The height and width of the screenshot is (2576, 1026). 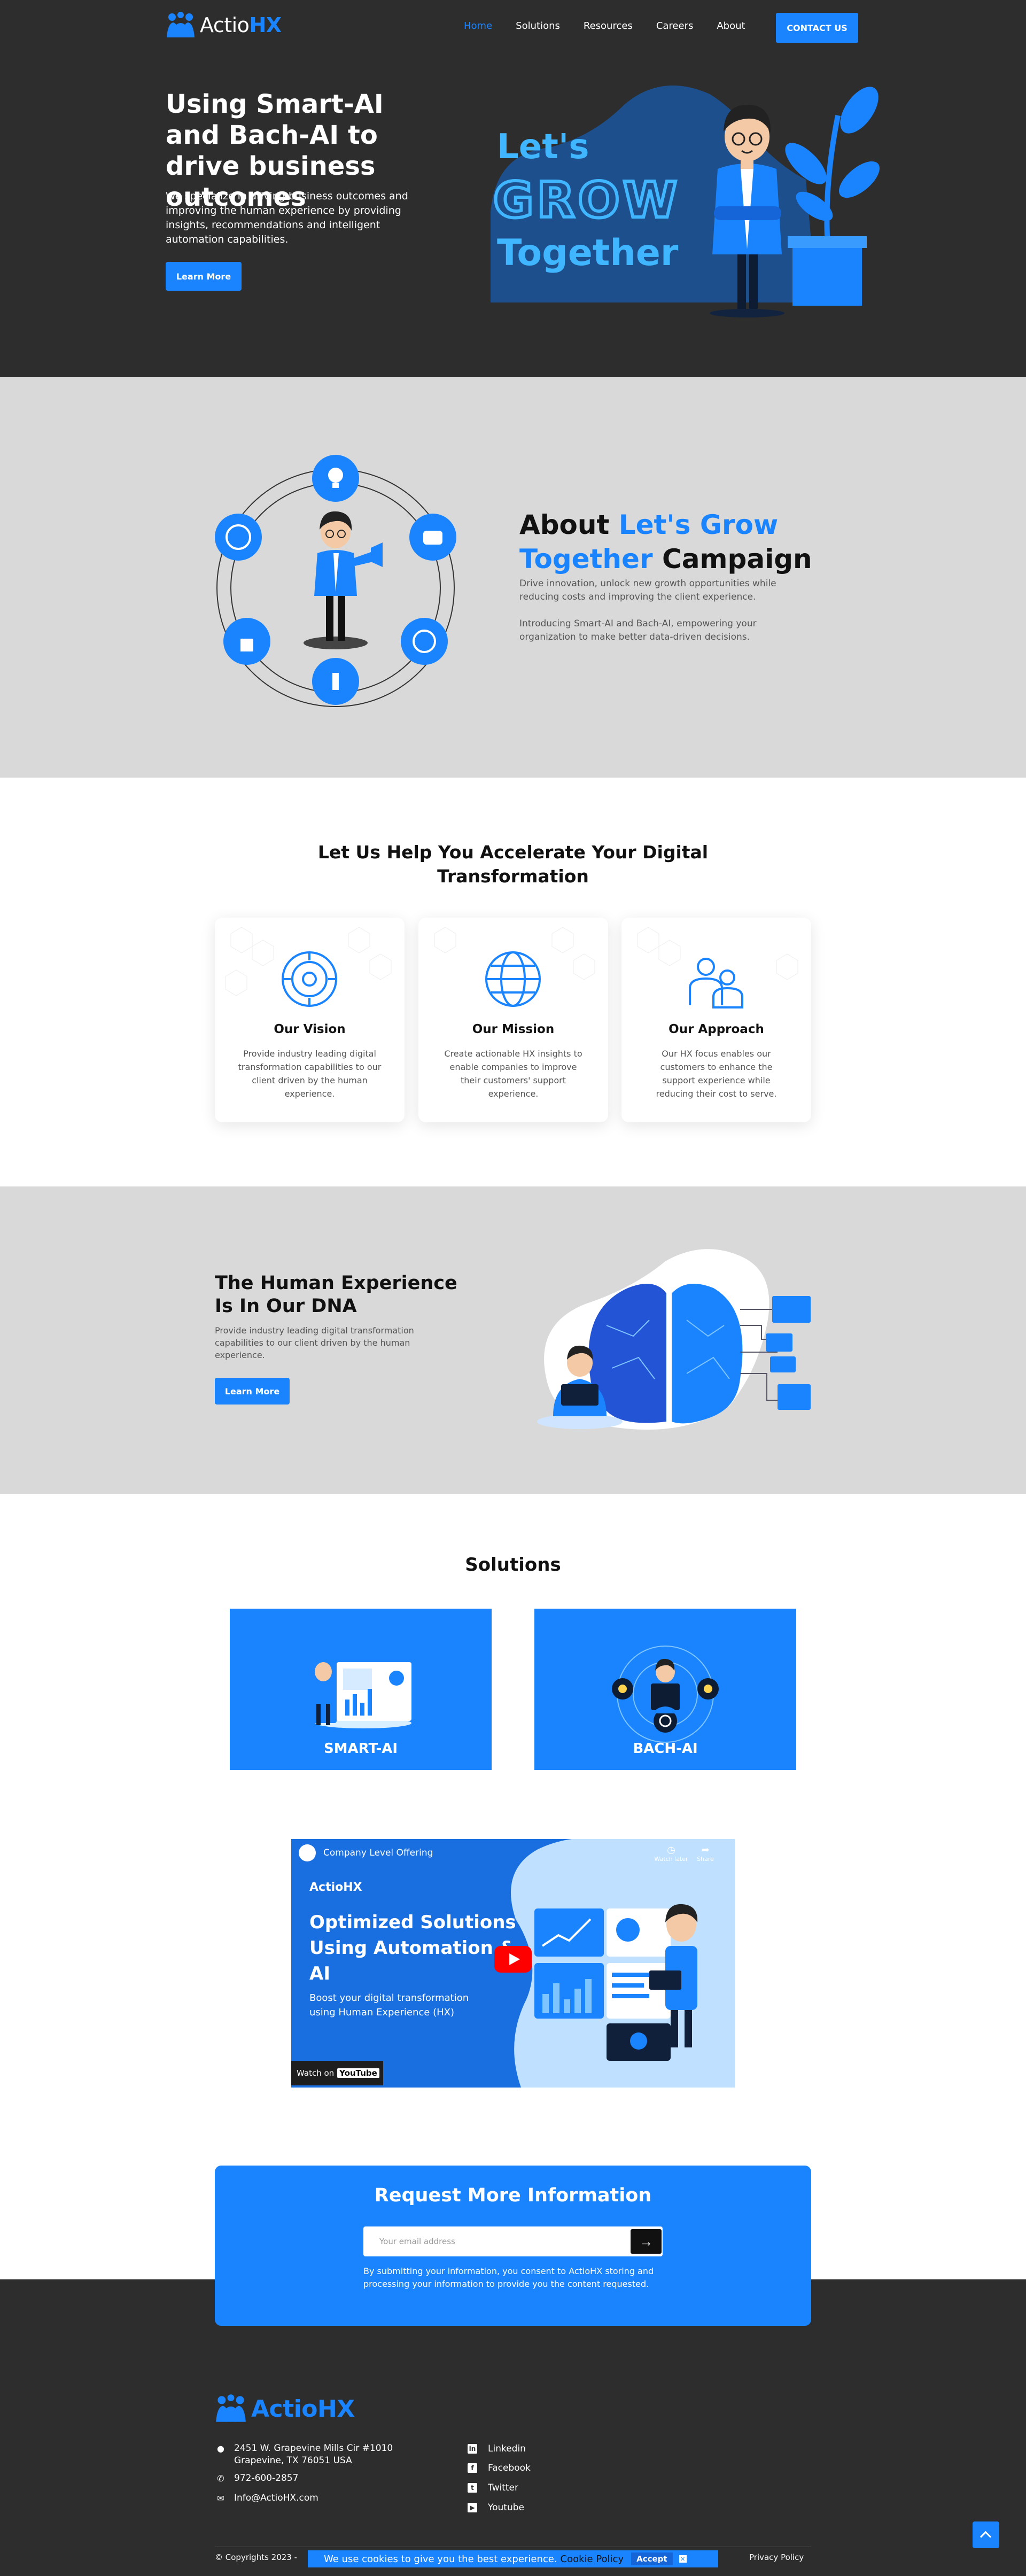 I want to click on facebook-icon: f, so click(x=473, y=2468).